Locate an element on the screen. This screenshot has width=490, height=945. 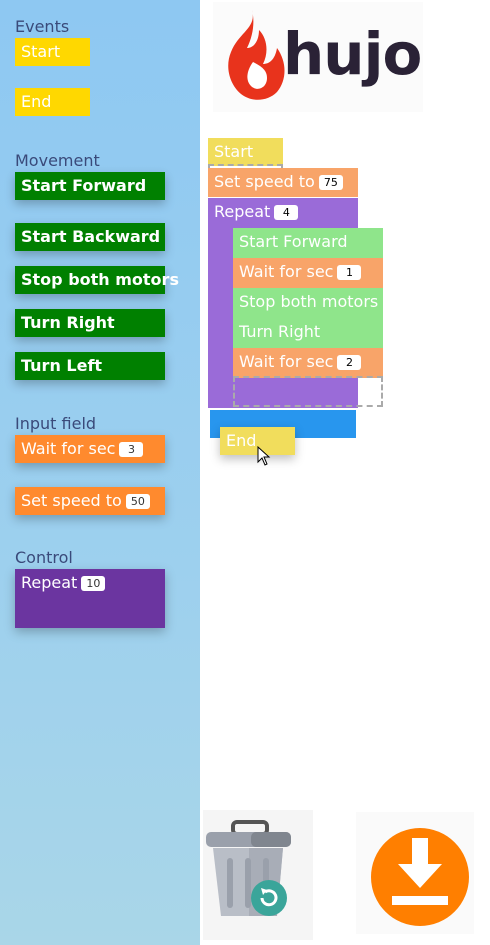
block-label: Turn Left is located at coordinates (62, 365).